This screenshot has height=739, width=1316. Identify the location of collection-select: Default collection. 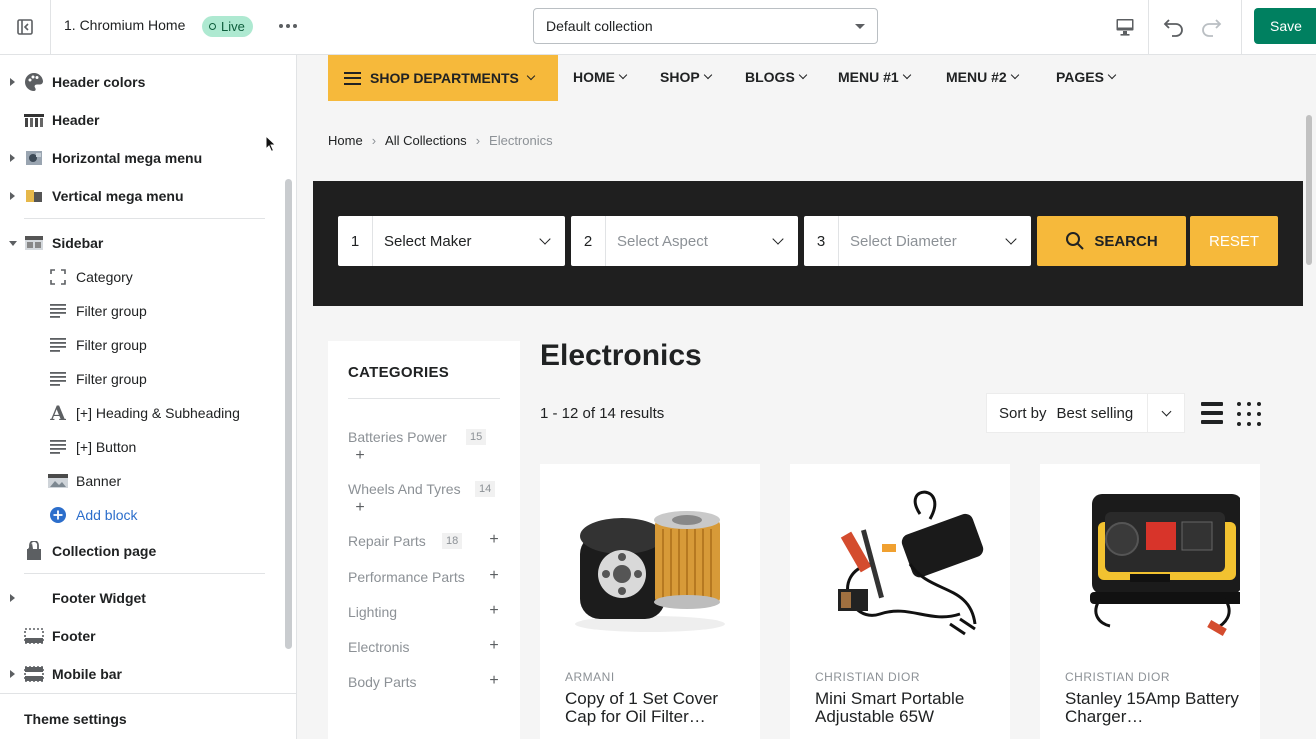
(705, 26).